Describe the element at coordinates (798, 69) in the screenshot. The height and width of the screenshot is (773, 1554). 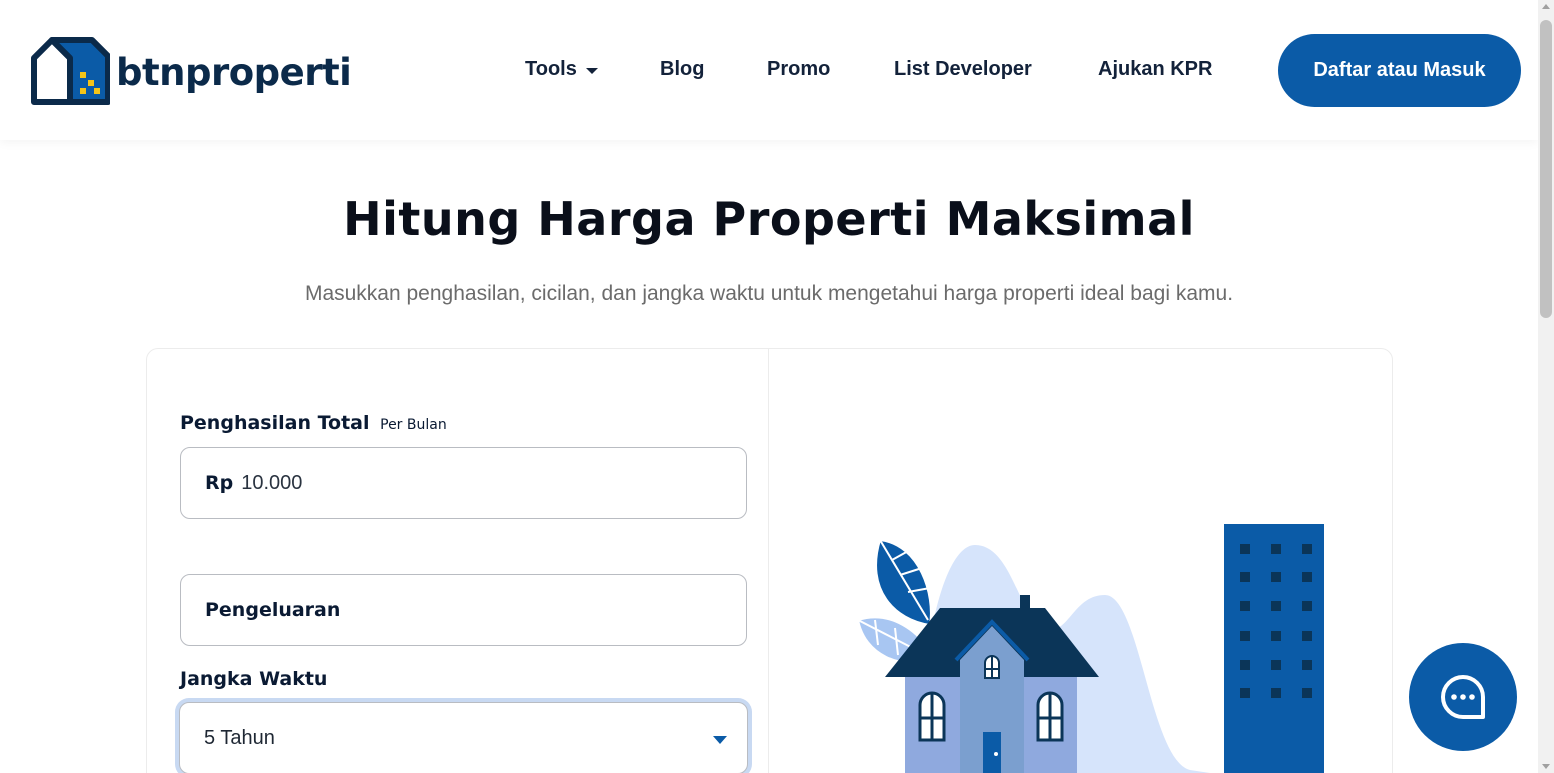
I see `nav-promo: Promo` at that location.